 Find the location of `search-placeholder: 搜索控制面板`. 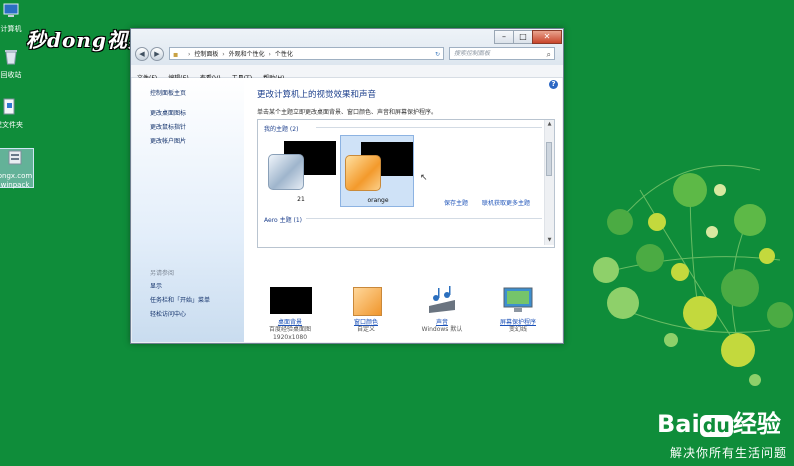

search-placeholder: 搜索控制面板 is located at coordinates (472, 53).